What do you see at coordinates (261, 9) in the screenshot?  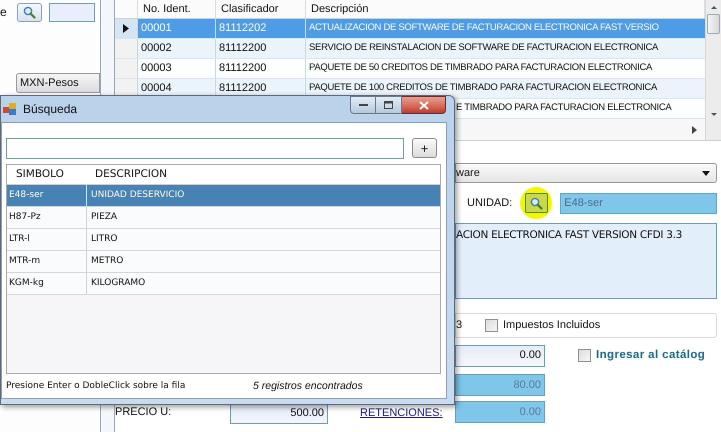 I see `column-header: Clasificador` at bounding box center [261, 9].